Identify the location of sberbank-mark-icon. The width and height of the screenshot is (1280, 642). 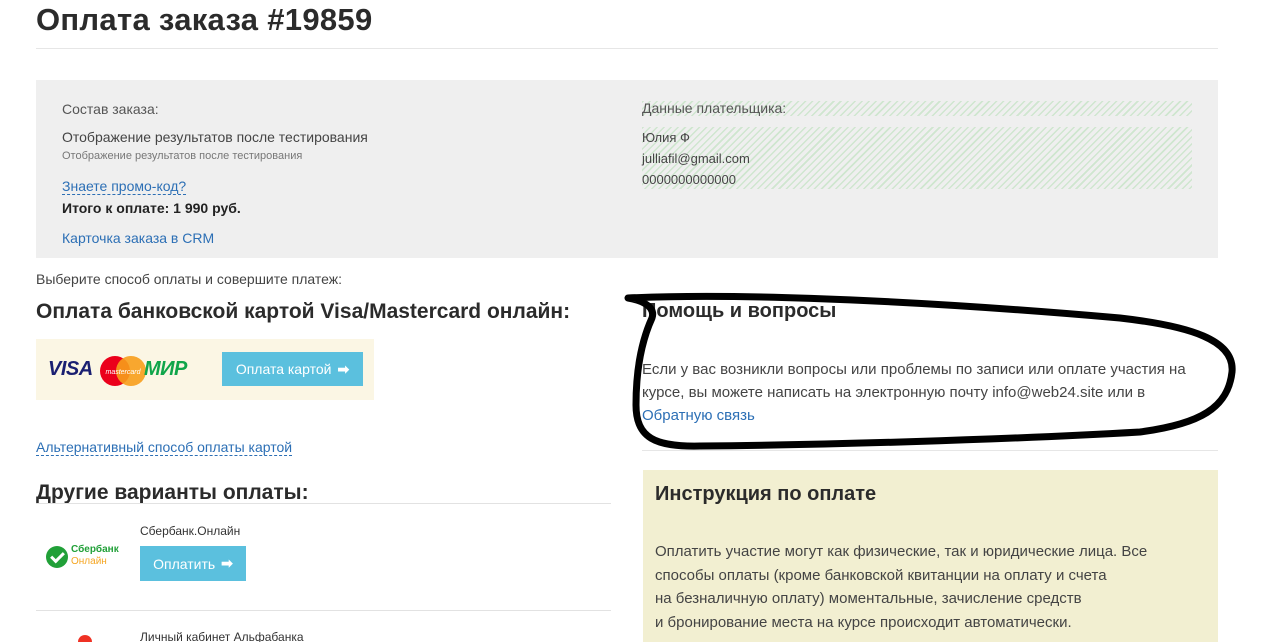
(57, 557).